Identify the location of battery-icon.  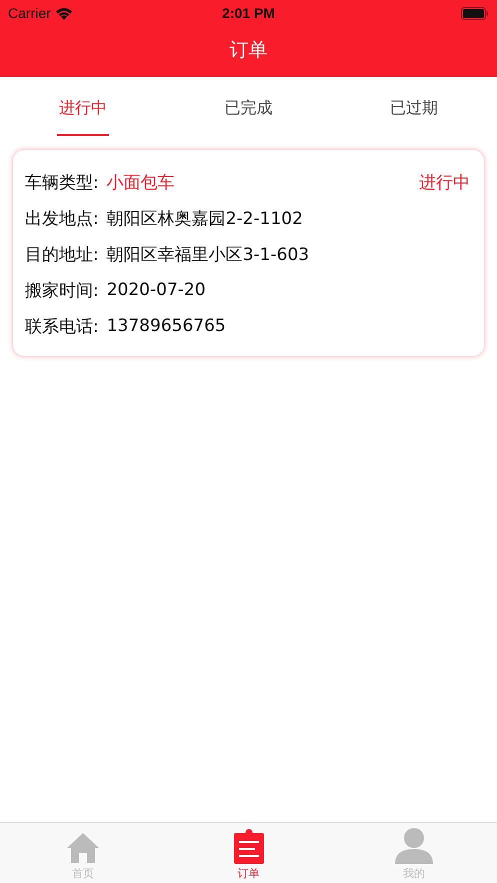
(475, 13).